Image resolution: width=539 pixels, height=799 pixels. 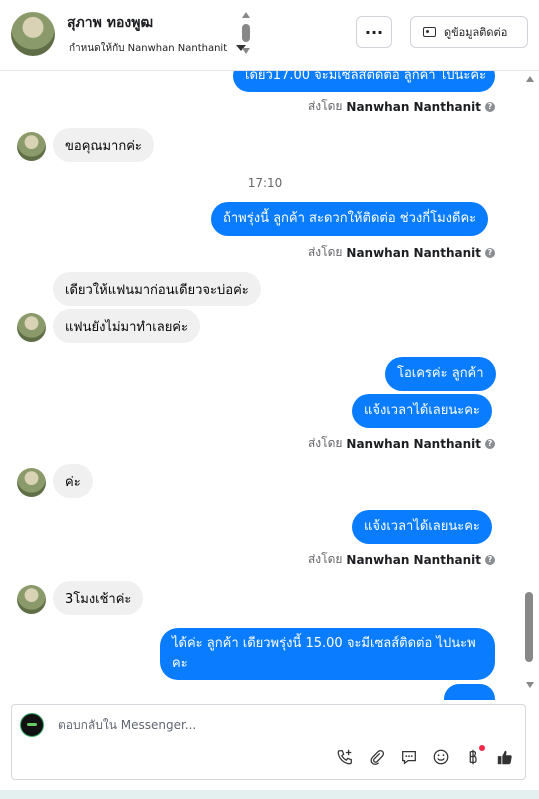 What do you see at coordinates (474, 756) in the screenshot?
I see `baht-icon` at bounding box center [474, 756].